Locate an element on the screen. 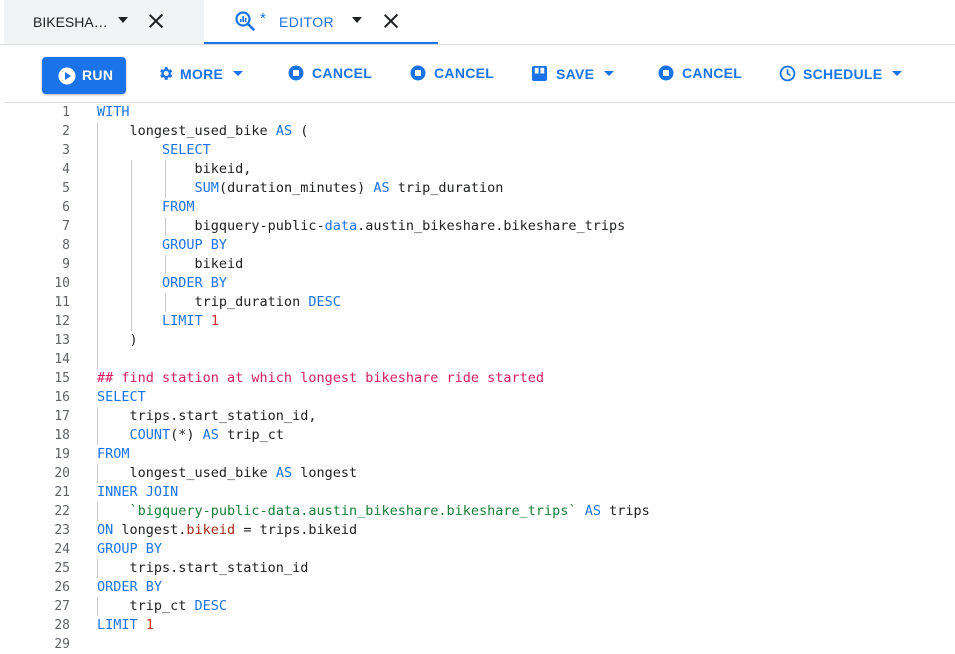 This screenshot has height=654, width=955. code-line: 23 ON longest.bikeid = trips.bikeid is located at coordinates (479, 530).